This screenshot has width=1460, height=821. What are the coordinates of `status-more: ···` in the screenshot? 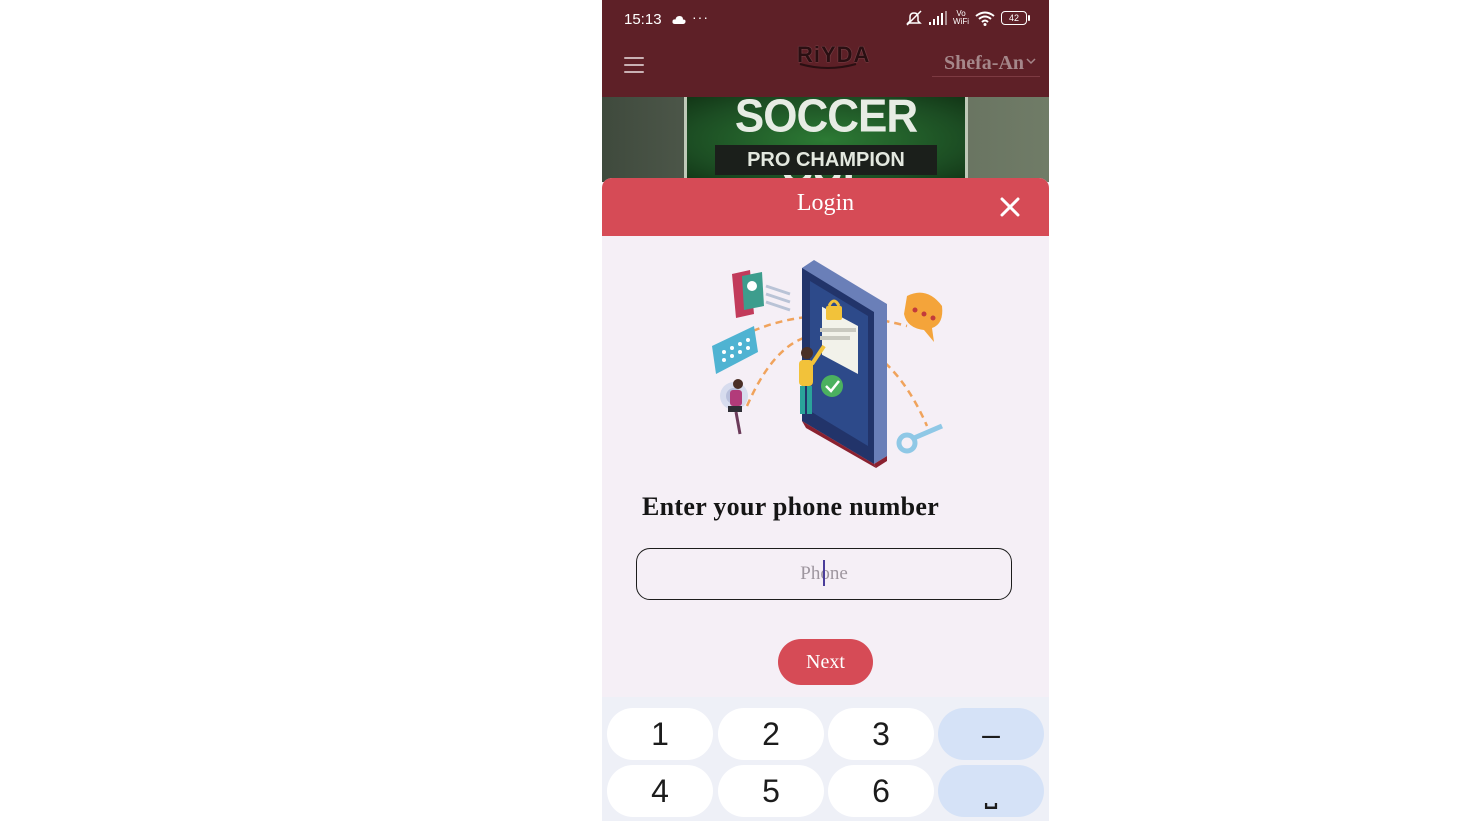 It's located at (700, 17).